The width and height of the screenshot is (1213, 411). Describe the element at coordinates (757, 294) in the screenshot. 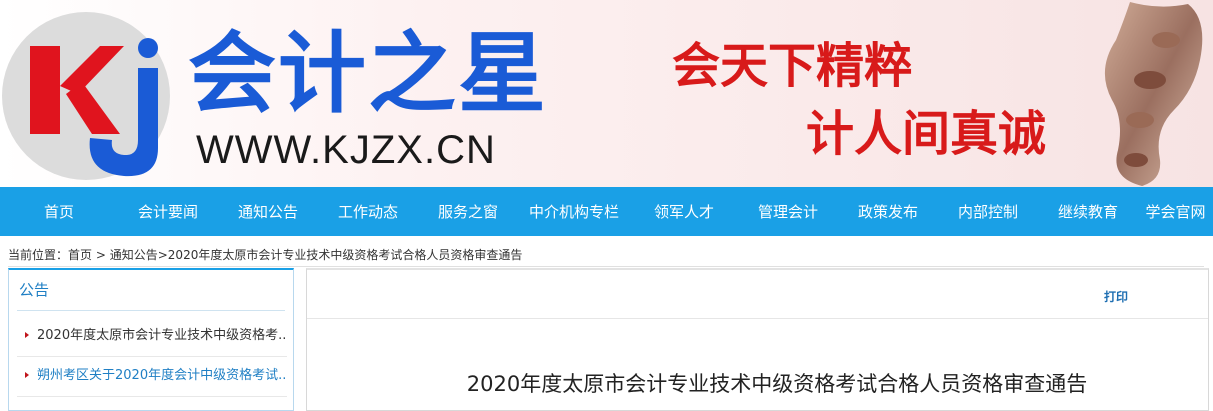

I see `article-toolbar: 打印` at that location.